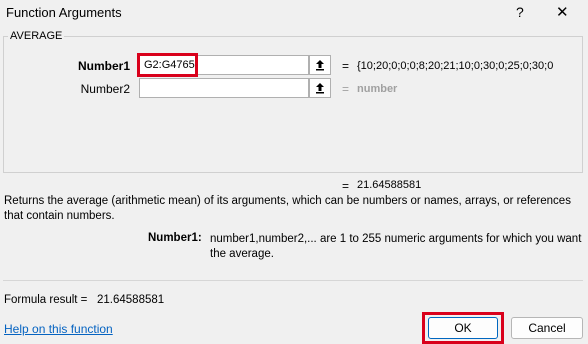  Describe the element at coordinates (105, 89) in the screenshot. I see `number2-label: Number2` at that location.